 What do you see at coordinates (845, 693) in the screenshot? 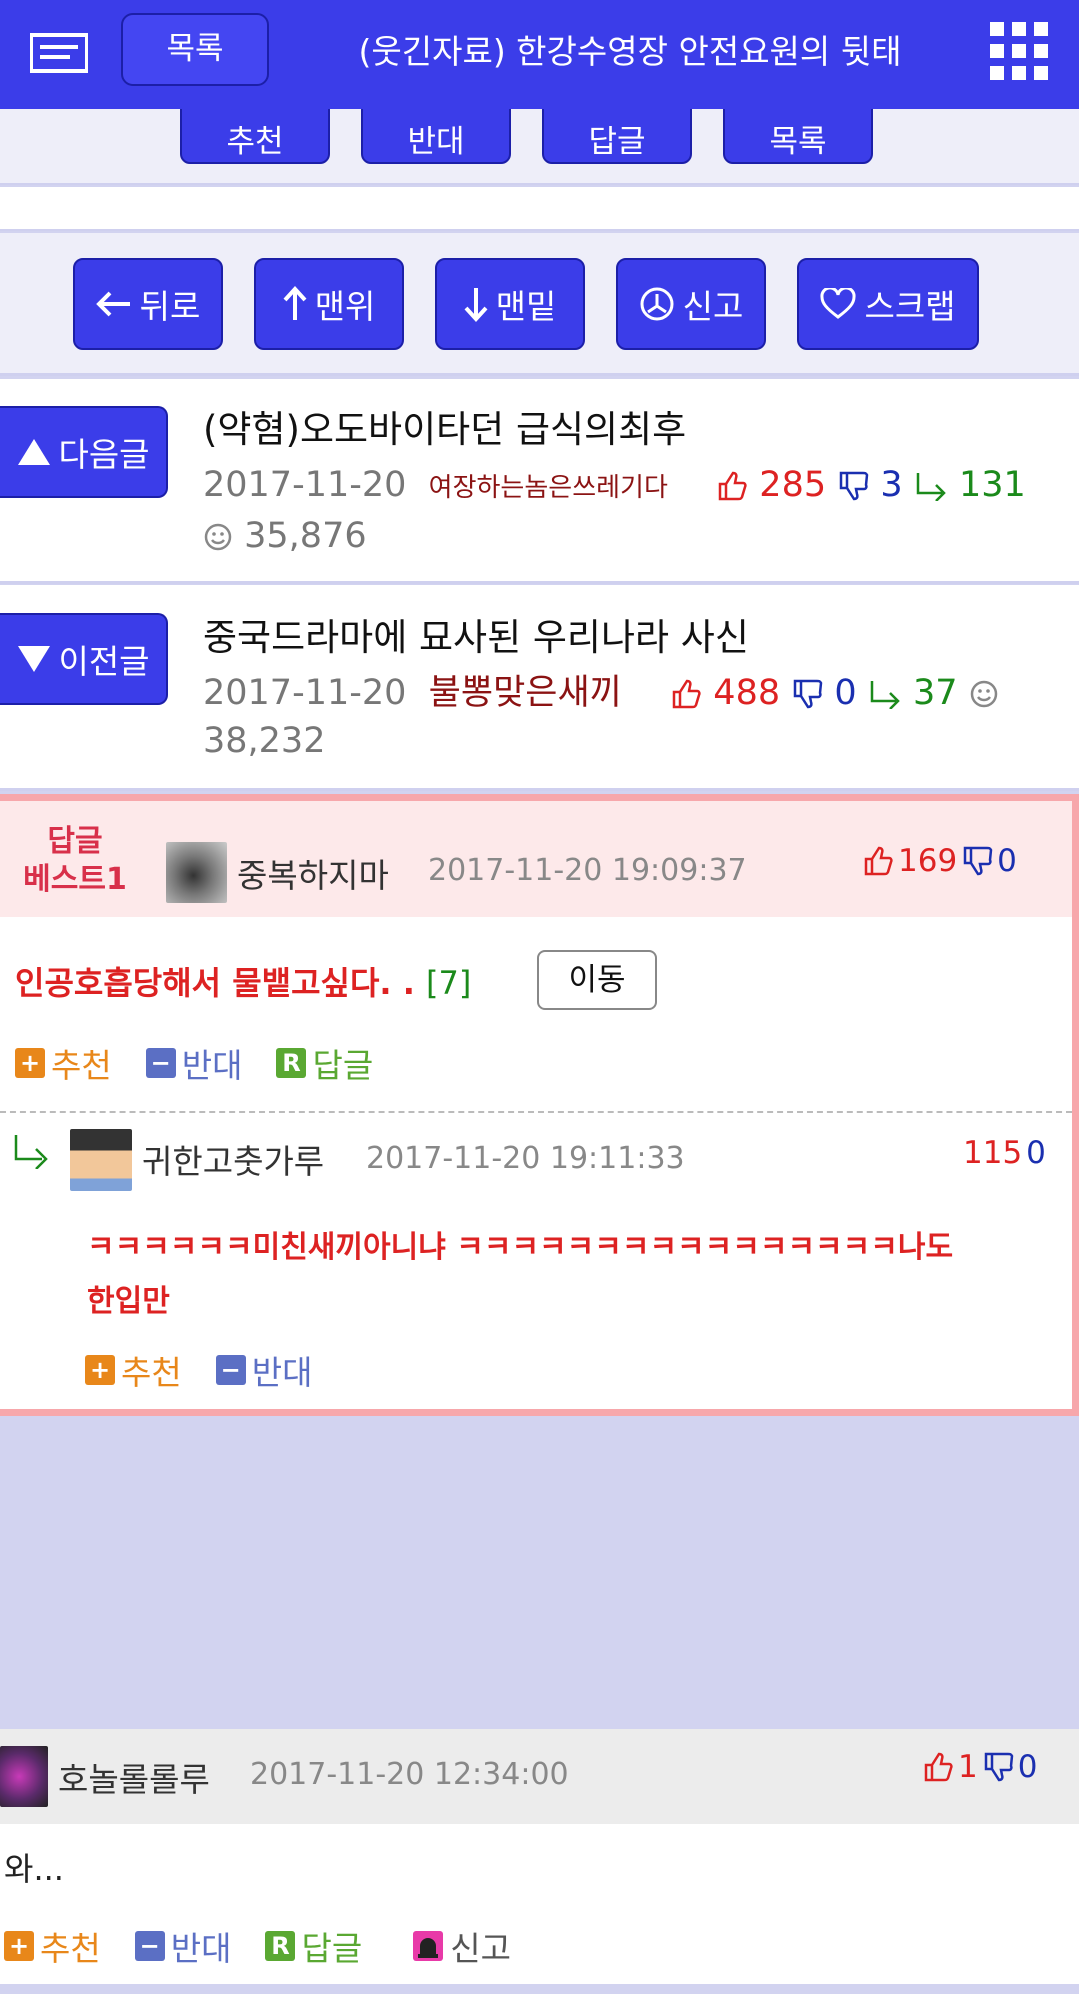
I see `post-downvotes: 0` at bounding box center [845, 693].